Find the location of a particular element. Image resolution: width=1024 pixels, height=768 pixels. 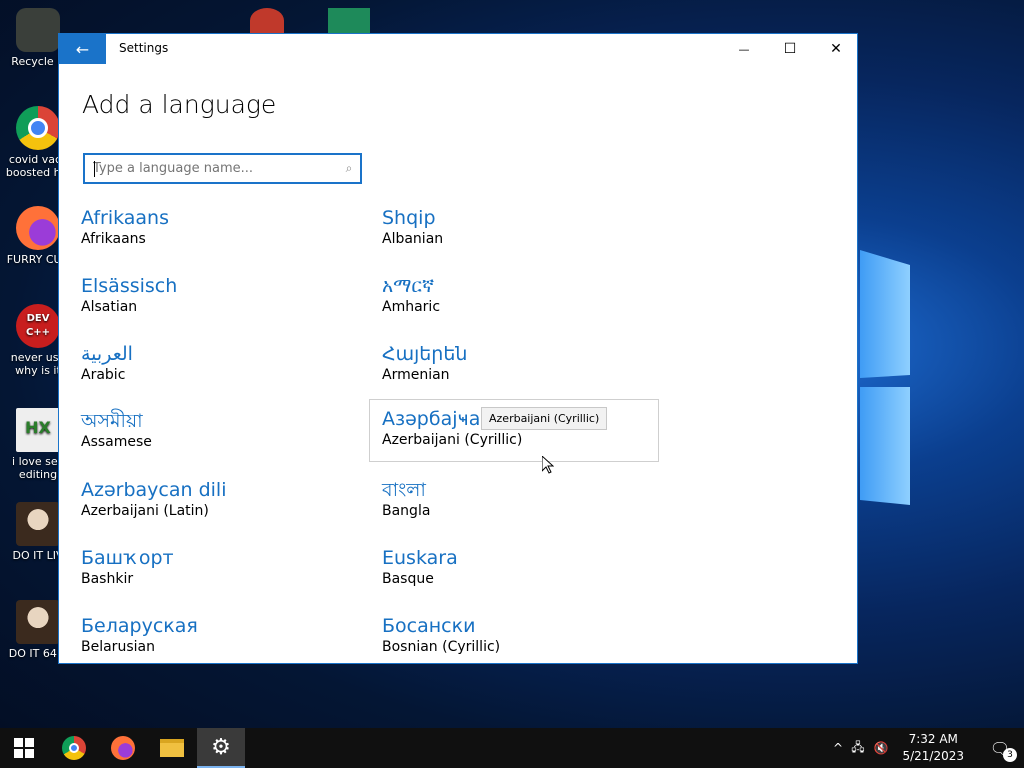

text-caret is located at coordinates (94, 169).